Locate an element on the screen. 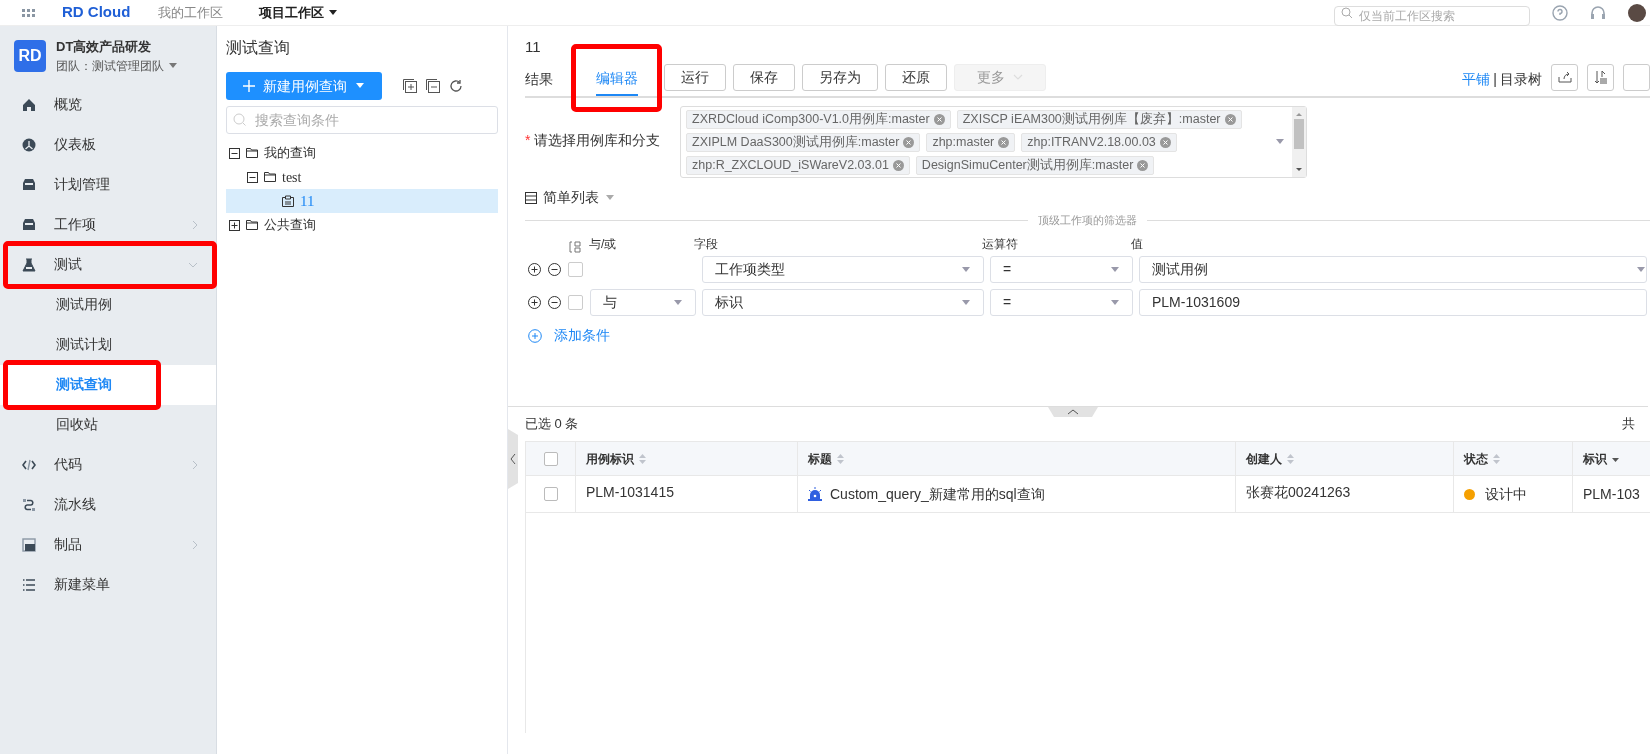 The image size is (1650, 754). view-mode-link: 平铺 is located at coordinates (1476, 79).